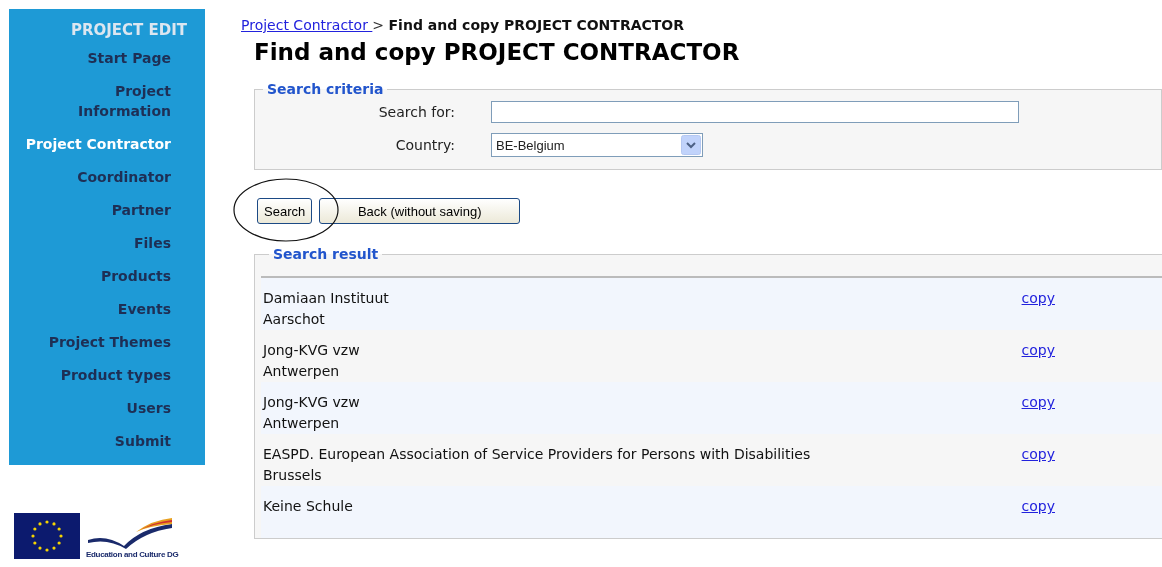 This screenshot has width=1162, height=567. What do you see at coordinates (101, 180) in the screenshot?
I see `sidebar-item: Coordinator` at bounding box center [101, 180].